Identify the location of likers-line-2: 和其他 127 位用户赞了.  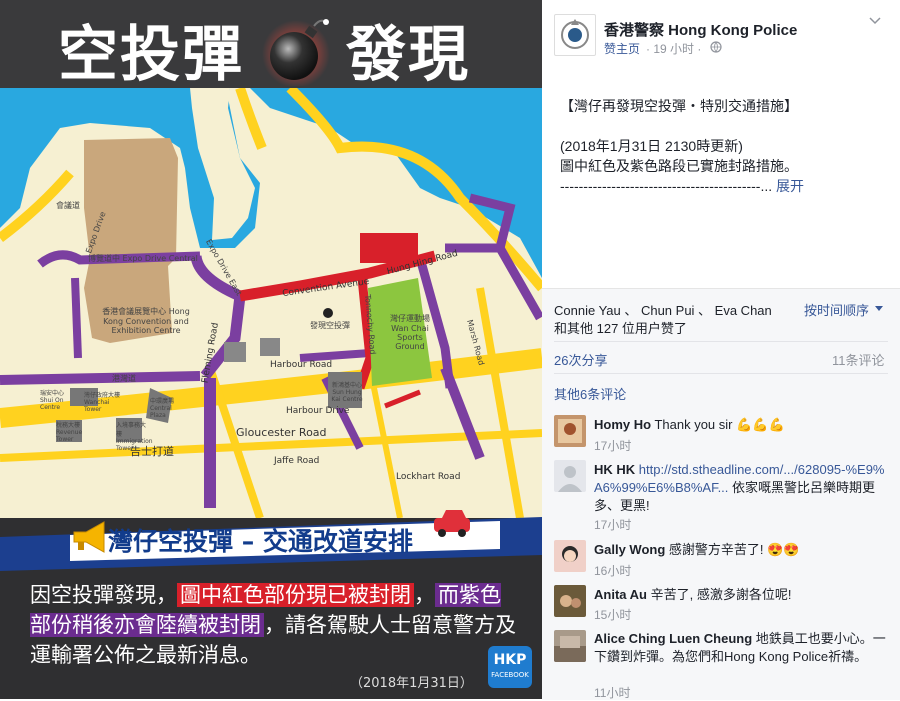
(620, 327).